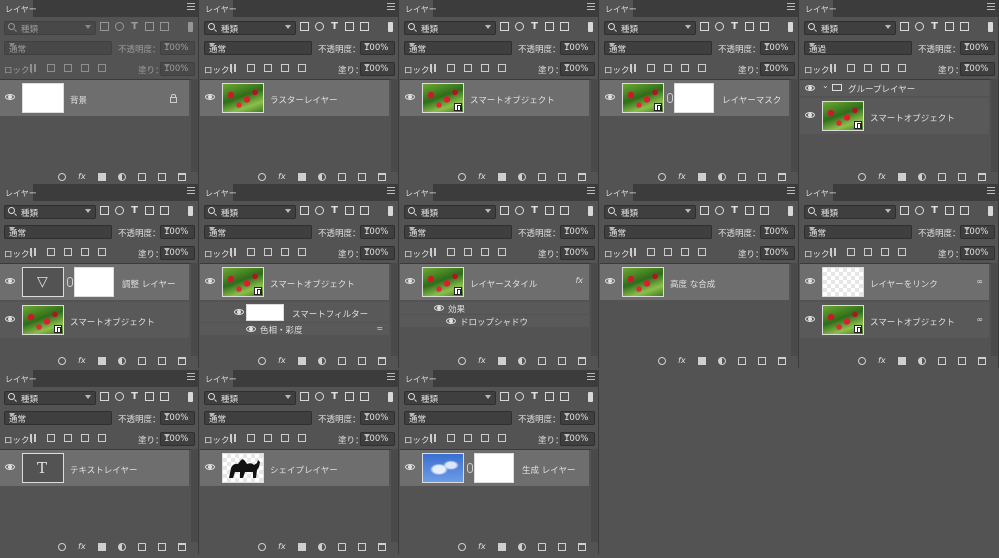  What do you see at coordinates (702, 177) in the screenshot?
I see `mask-icon` at bounding box center [702, 177].